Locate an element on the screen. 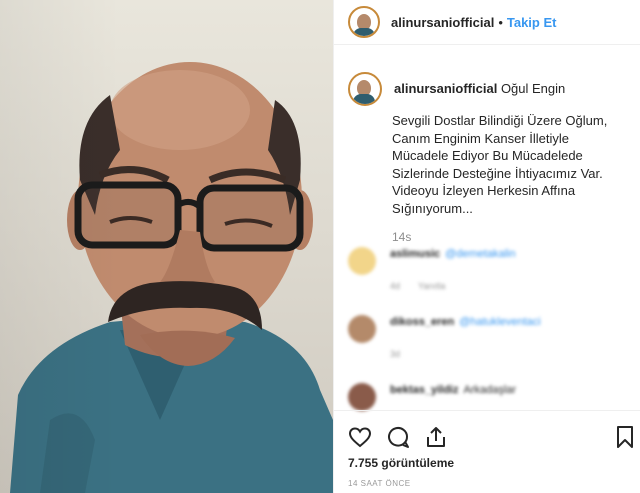 The width and height of the screenshot is (640, 493). heart-icon is located at coordinates (360, 437).